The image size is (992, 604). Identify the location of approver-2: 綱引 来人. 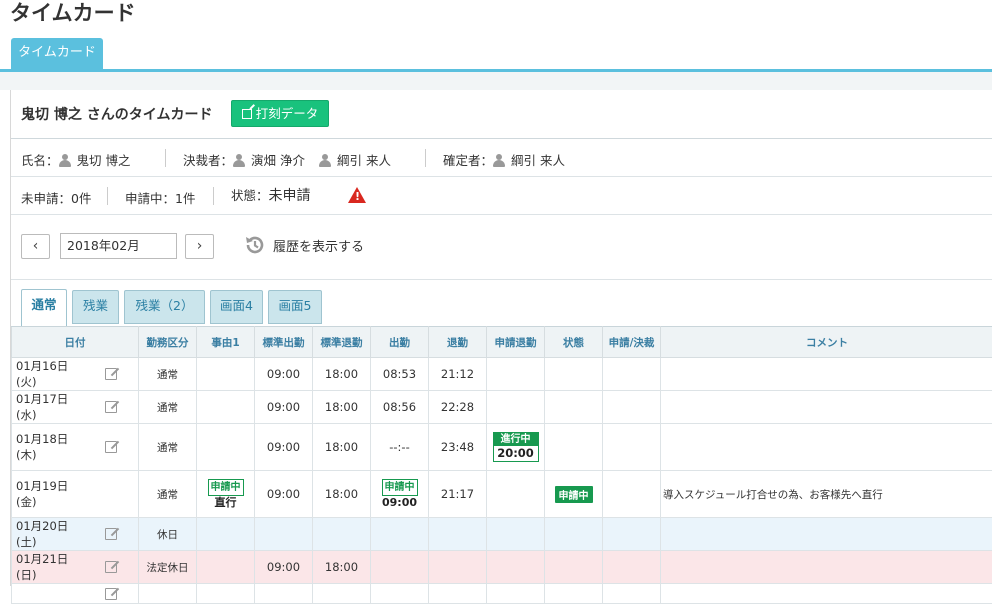
(364, 160).